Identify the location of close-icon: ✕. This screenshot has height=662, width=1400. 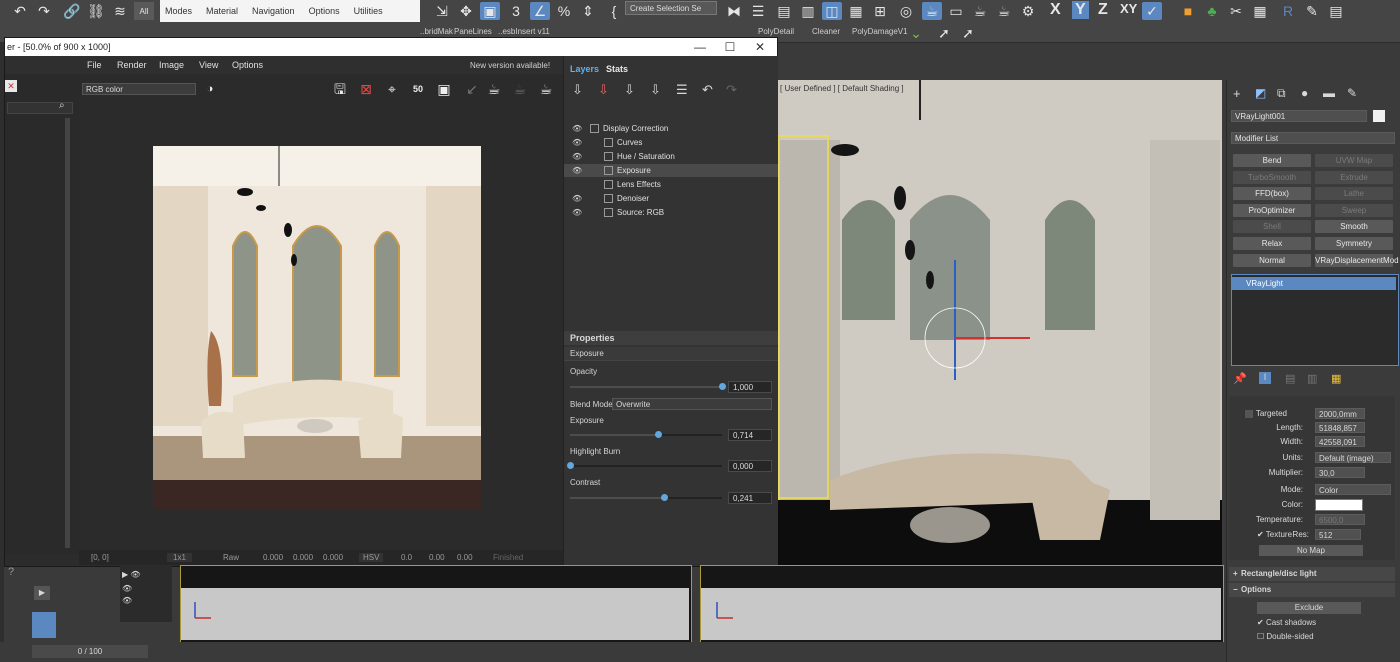
(760, 47).